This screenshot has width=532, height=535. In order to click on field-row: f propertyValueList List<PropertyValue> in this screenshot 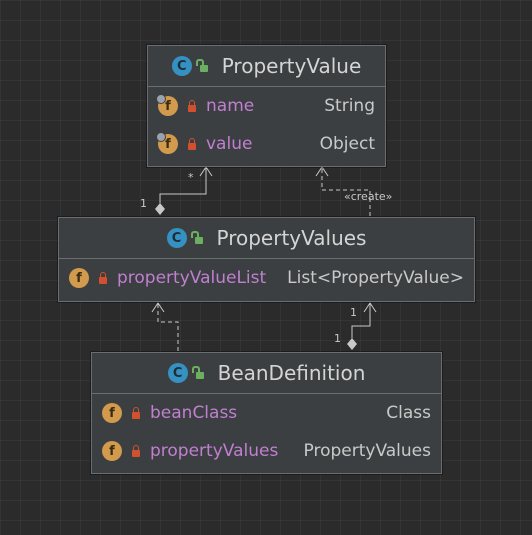, I will do `click(266, 278)`.